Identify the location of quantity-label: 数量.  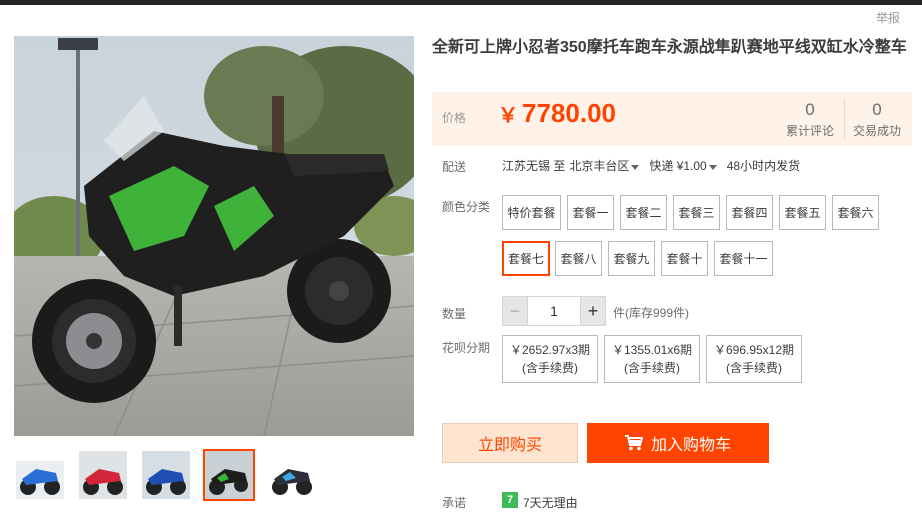
(454, 314).